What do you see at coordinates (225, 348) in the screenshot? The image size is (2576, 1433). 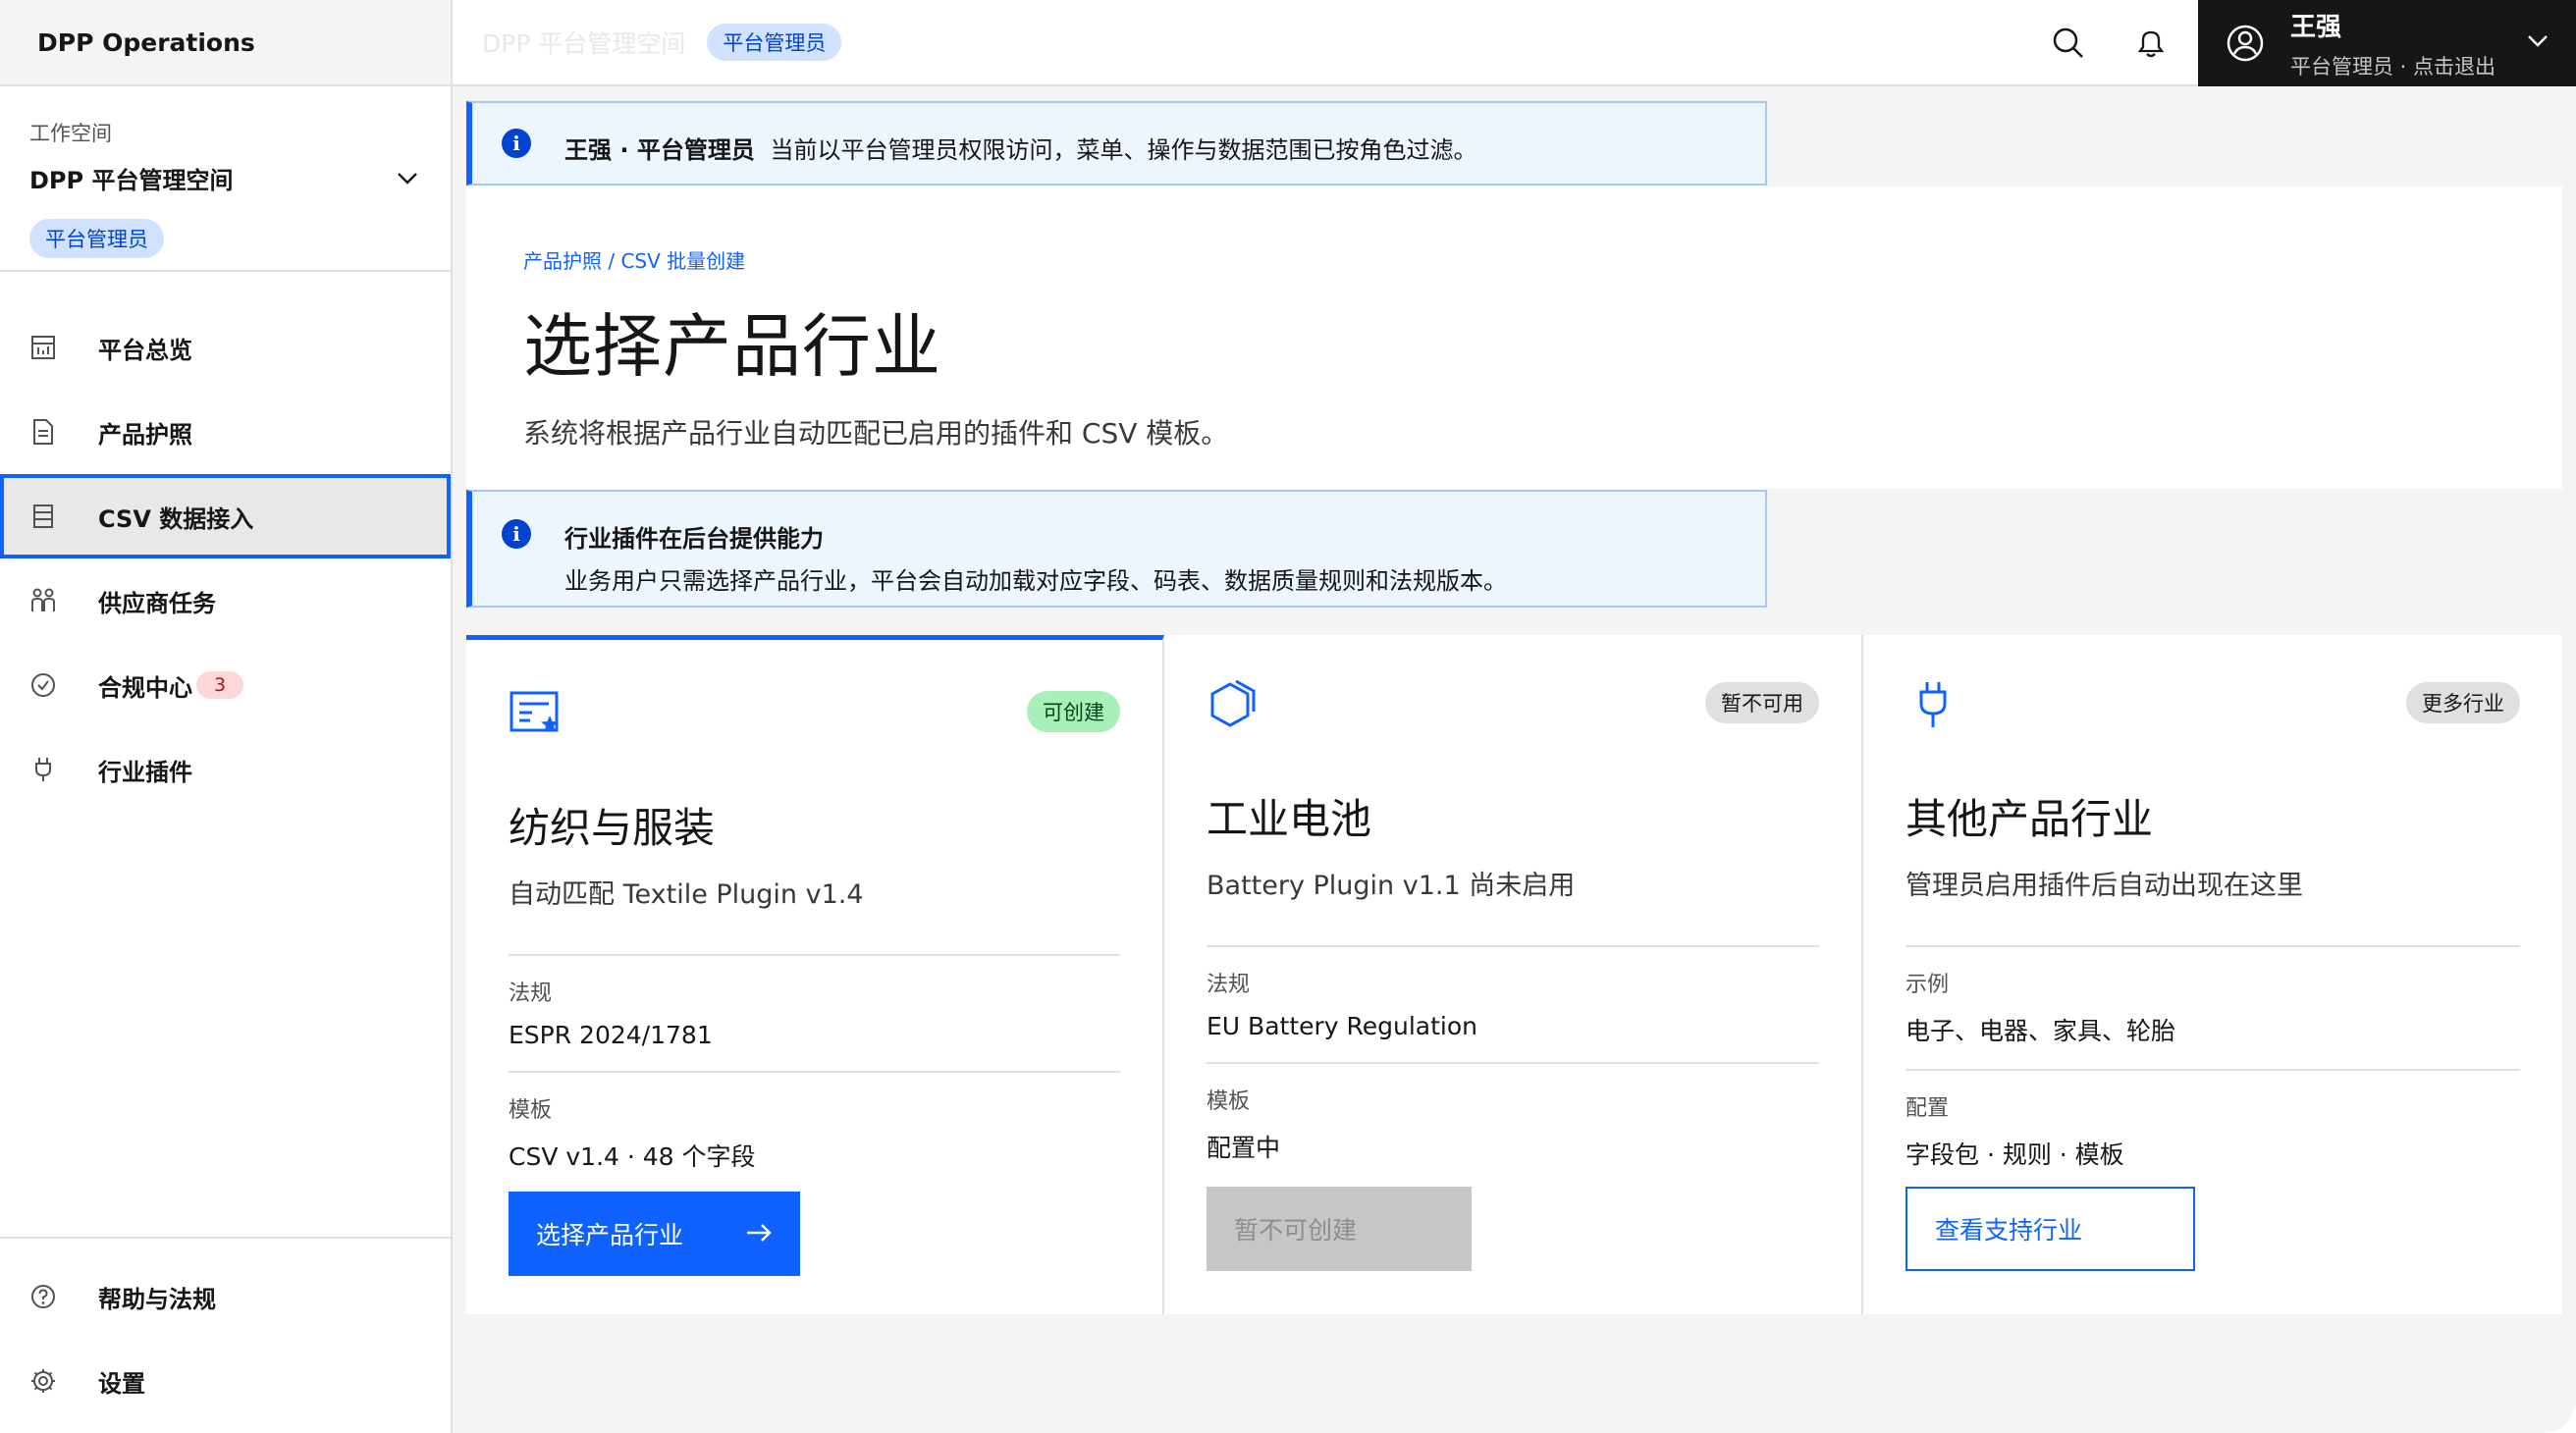 I see `sidebar-item-overview: 平台总览` at bounding box center [225, 348].